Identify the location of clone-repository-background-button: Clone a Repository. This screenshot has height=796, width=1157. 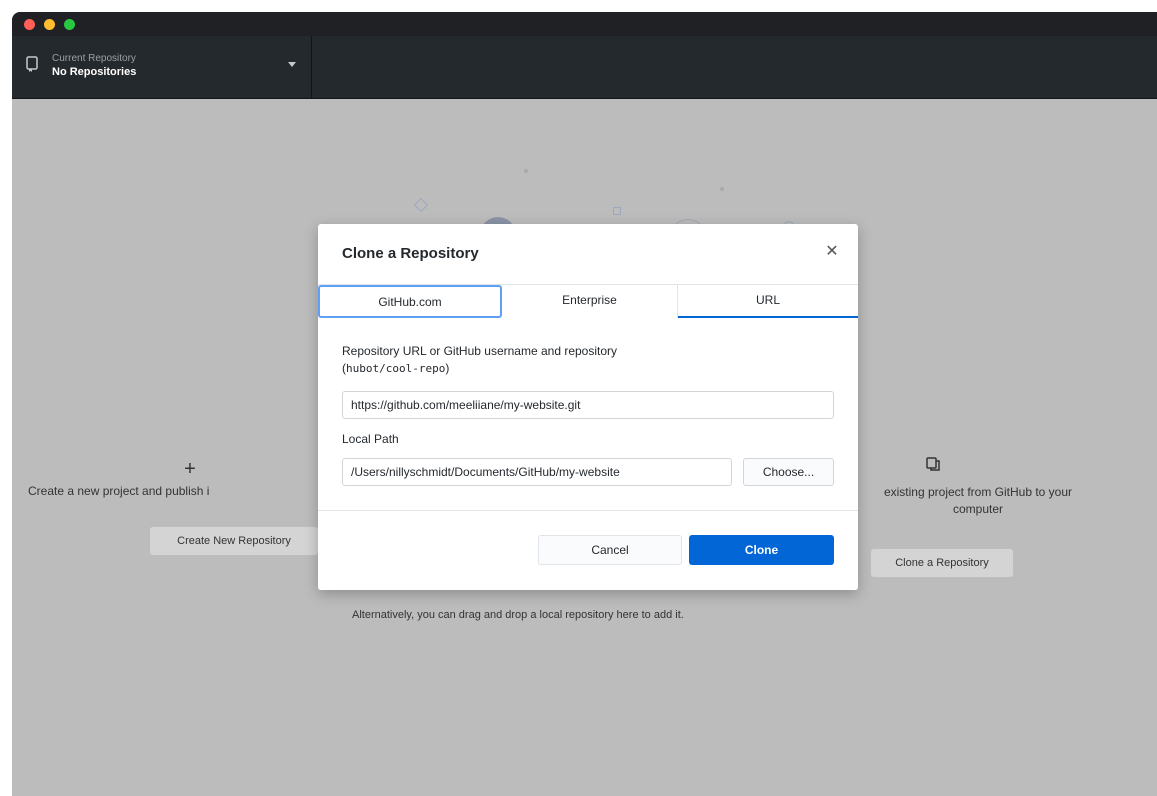
(942, 563).